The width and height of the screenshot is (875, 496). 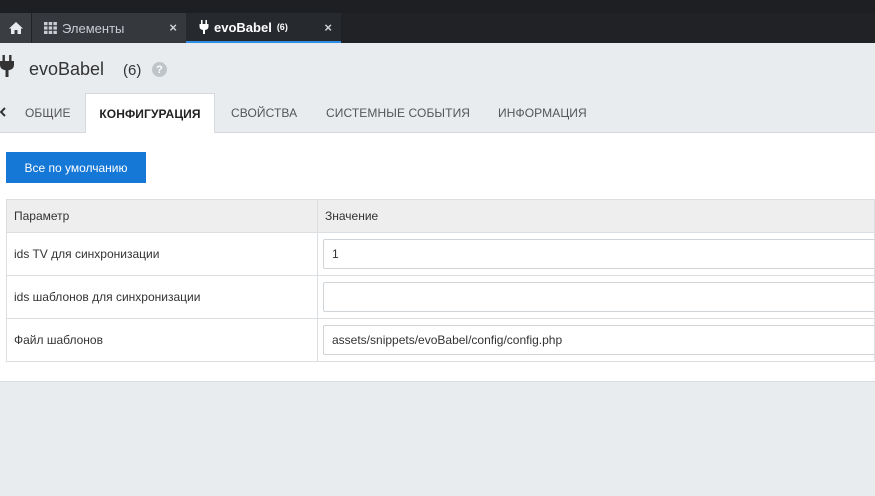 What do you see at coordinates (162, 254) in the screenshot?
I see `param-label: ids TV для синхронизации` at bounding box center [162, 254].